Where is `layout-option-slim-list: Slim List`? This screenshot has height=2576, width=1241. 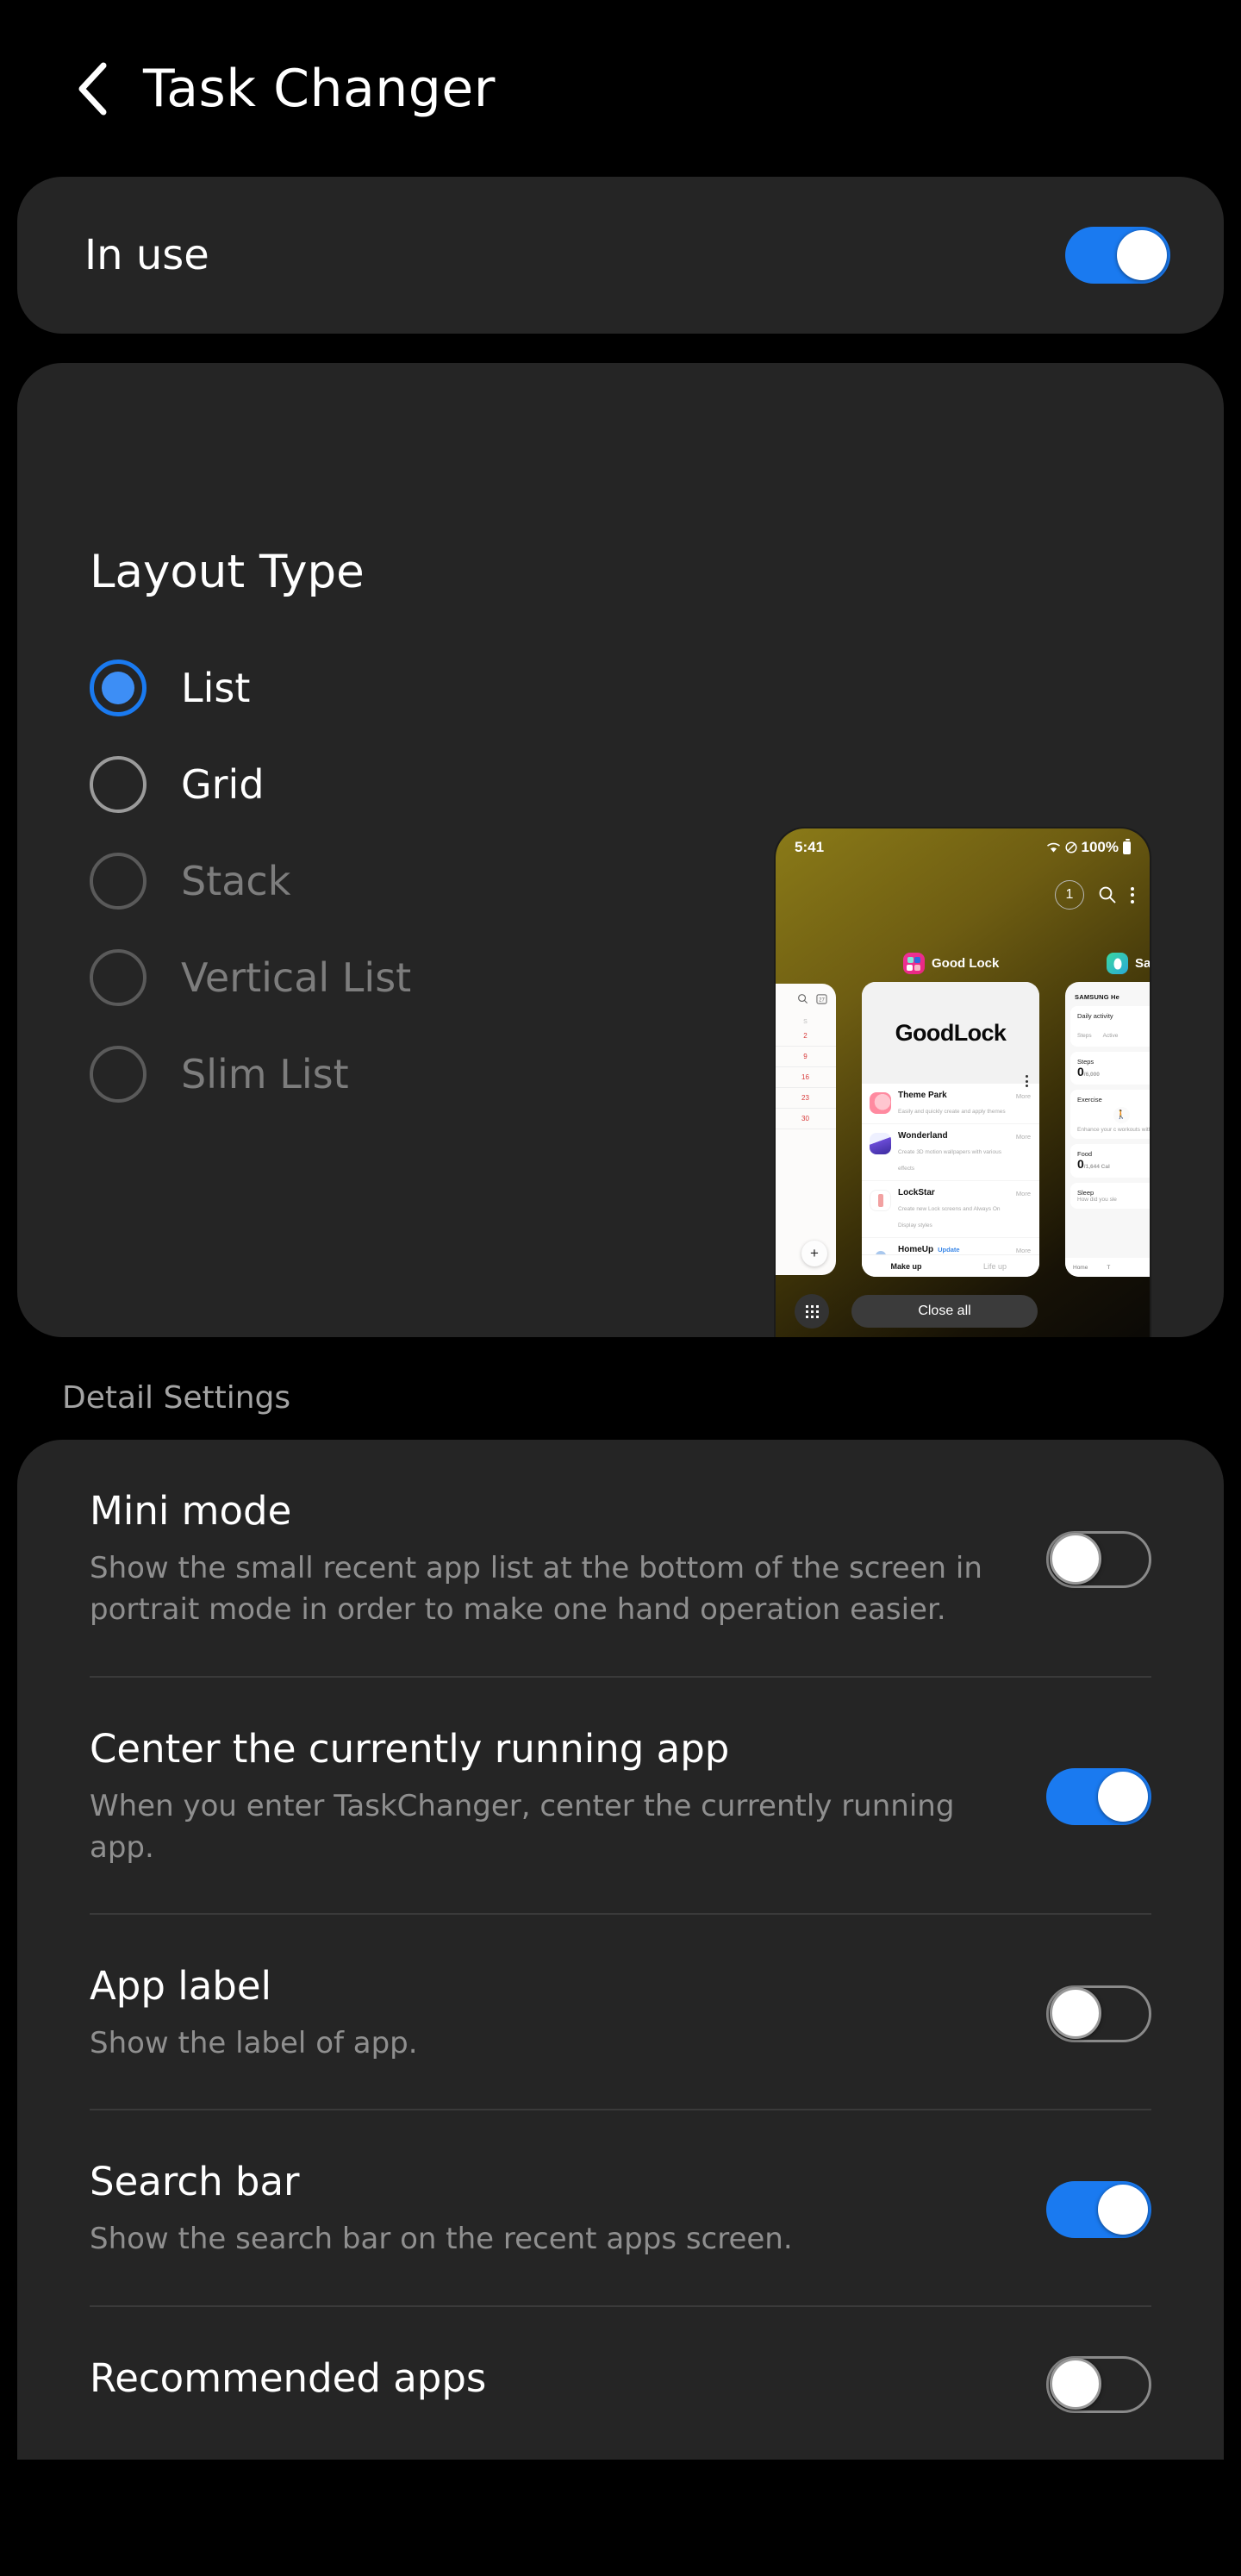
layout-option-slim-list: Slim List is located at coordinates (355, 1074).